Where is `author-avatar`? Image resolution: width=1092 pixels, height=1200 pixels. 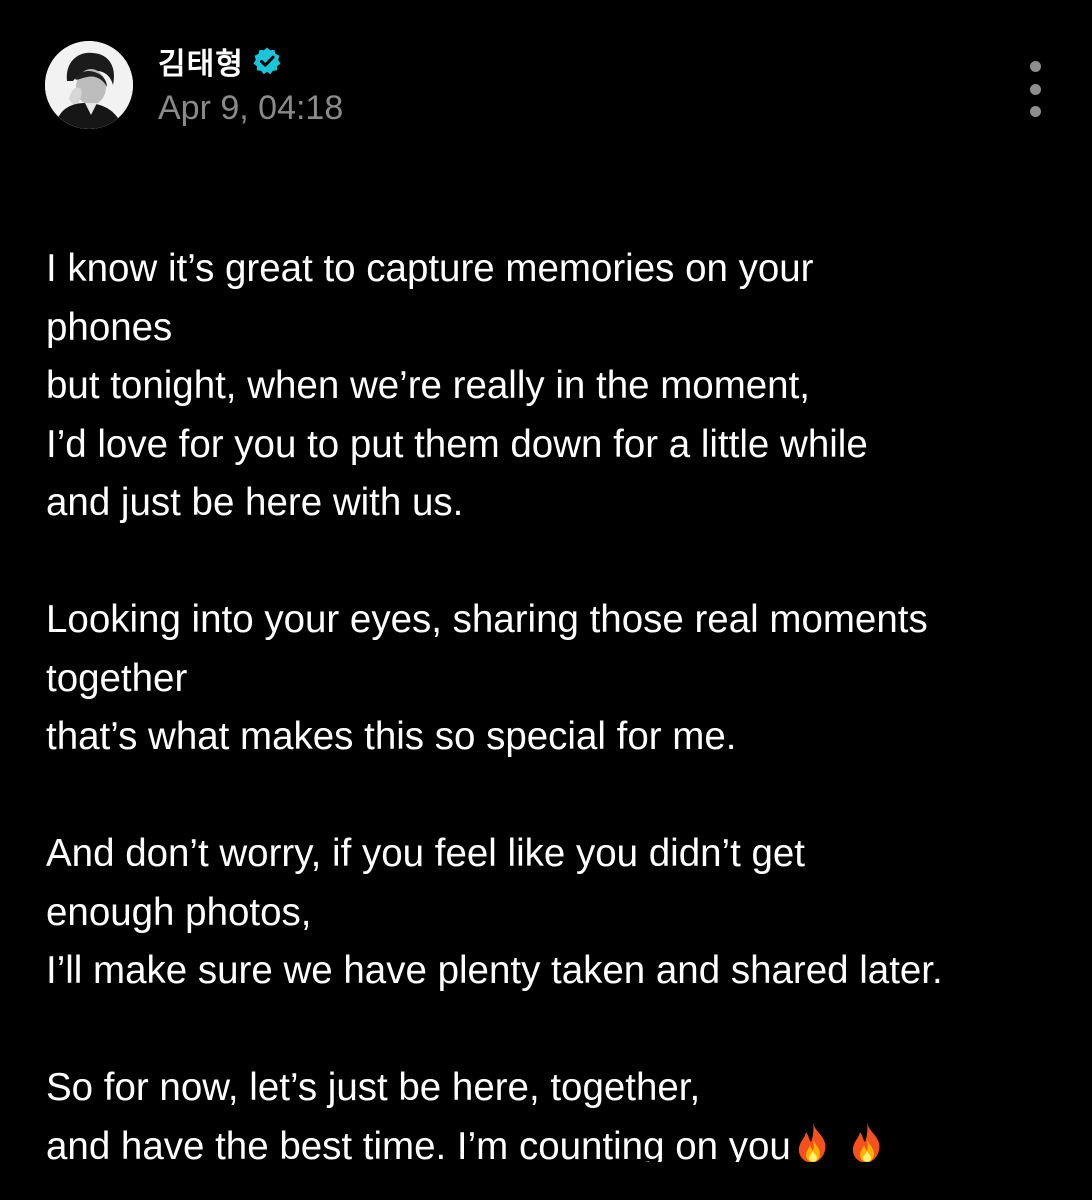
author-avatar is located at coordinates (89, 85).